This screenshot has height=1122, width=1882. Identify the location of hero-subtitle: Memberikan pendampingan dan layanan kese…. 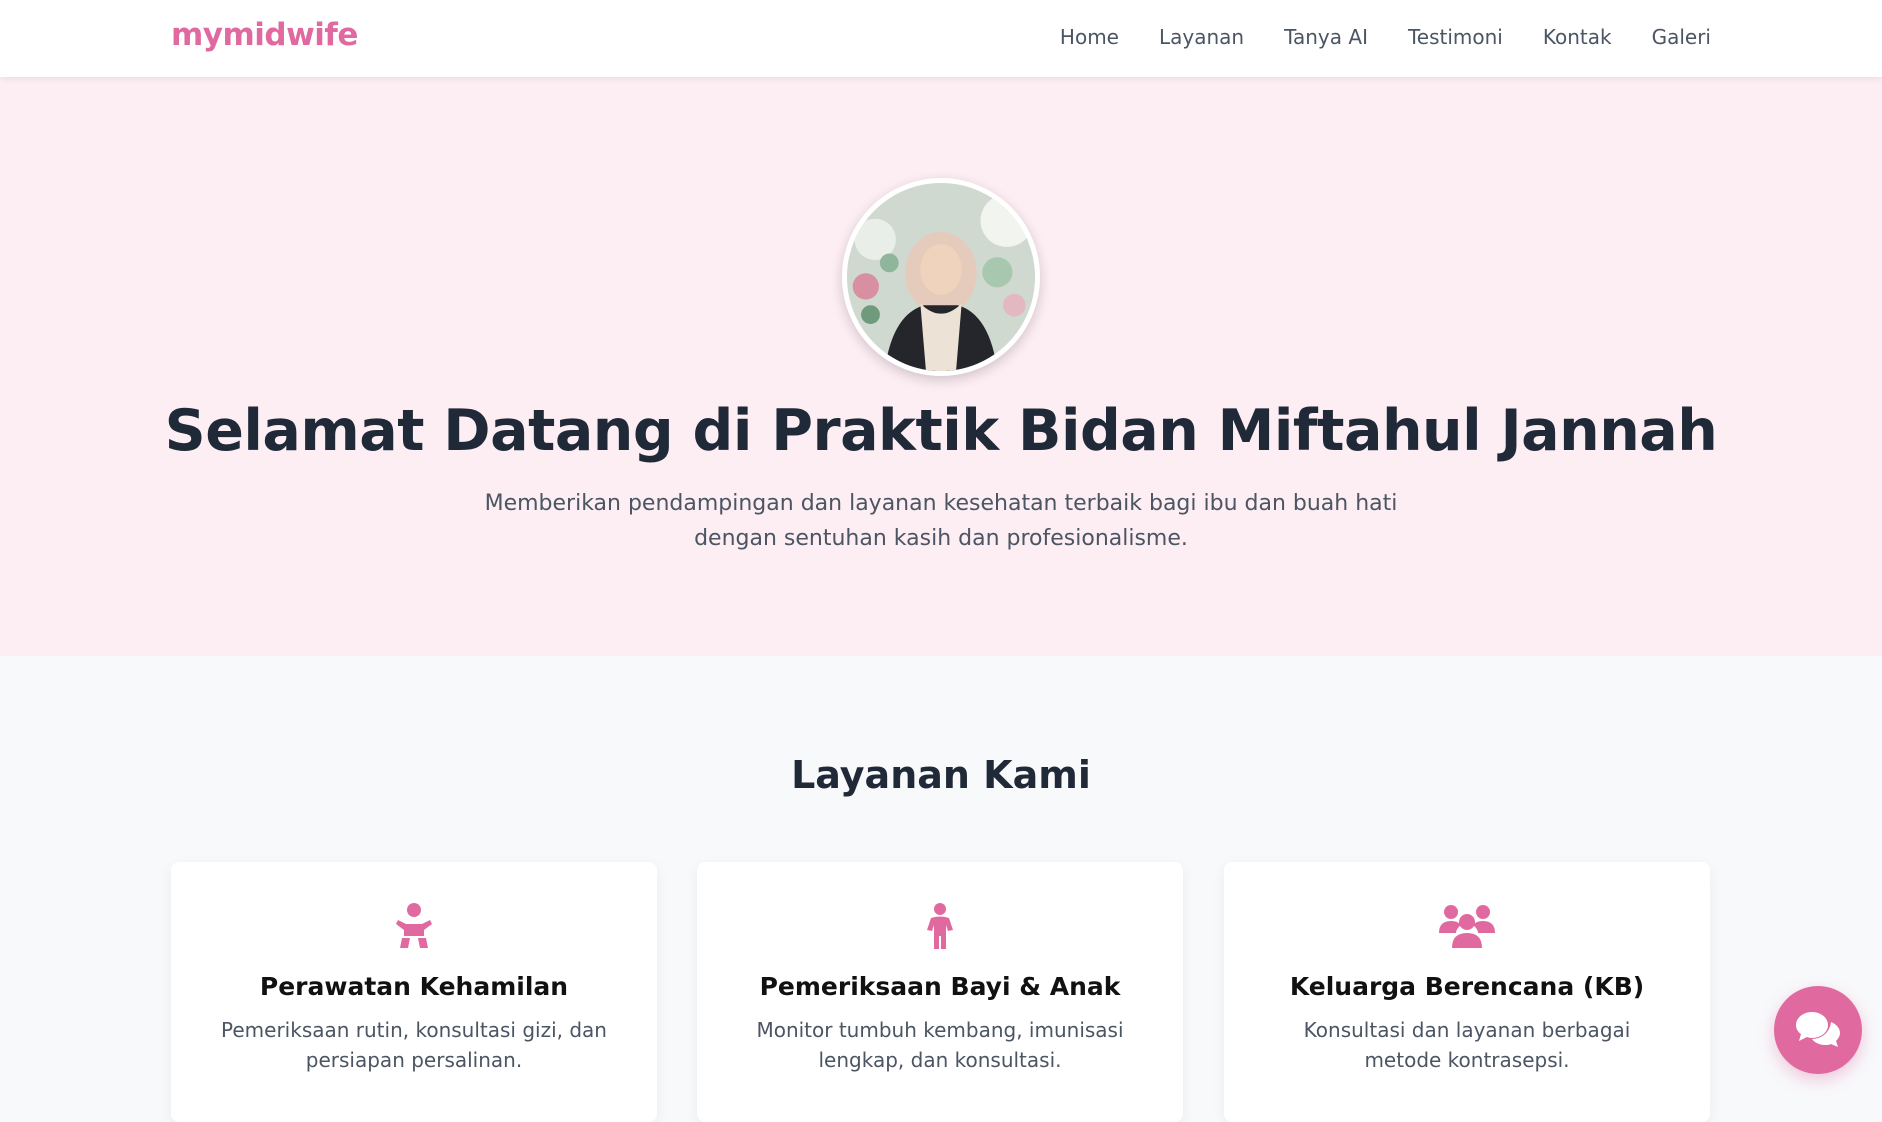
(941, 521).